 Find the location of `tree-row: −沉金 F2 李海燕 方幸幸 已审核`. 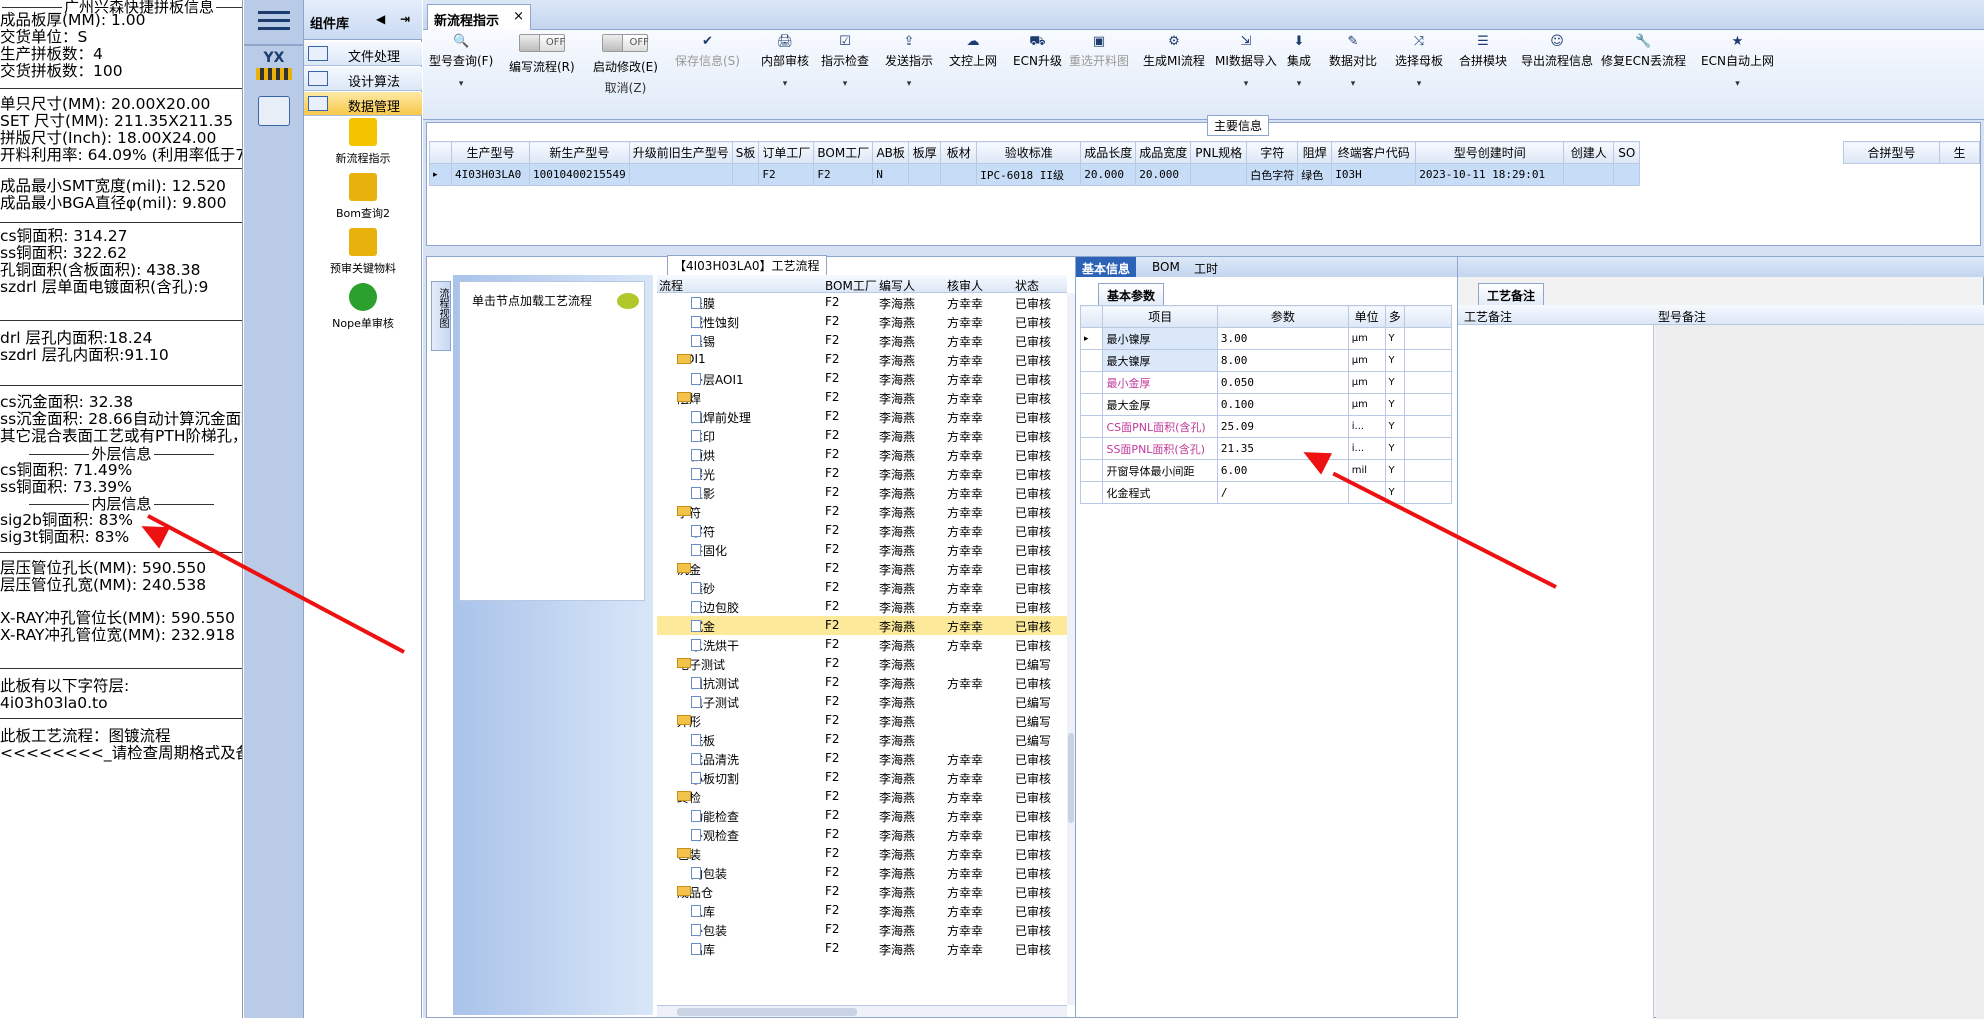

tree-row: −沉金 F2 李海燕 方幸幸 已审核 is located at coordinates (862, 568).